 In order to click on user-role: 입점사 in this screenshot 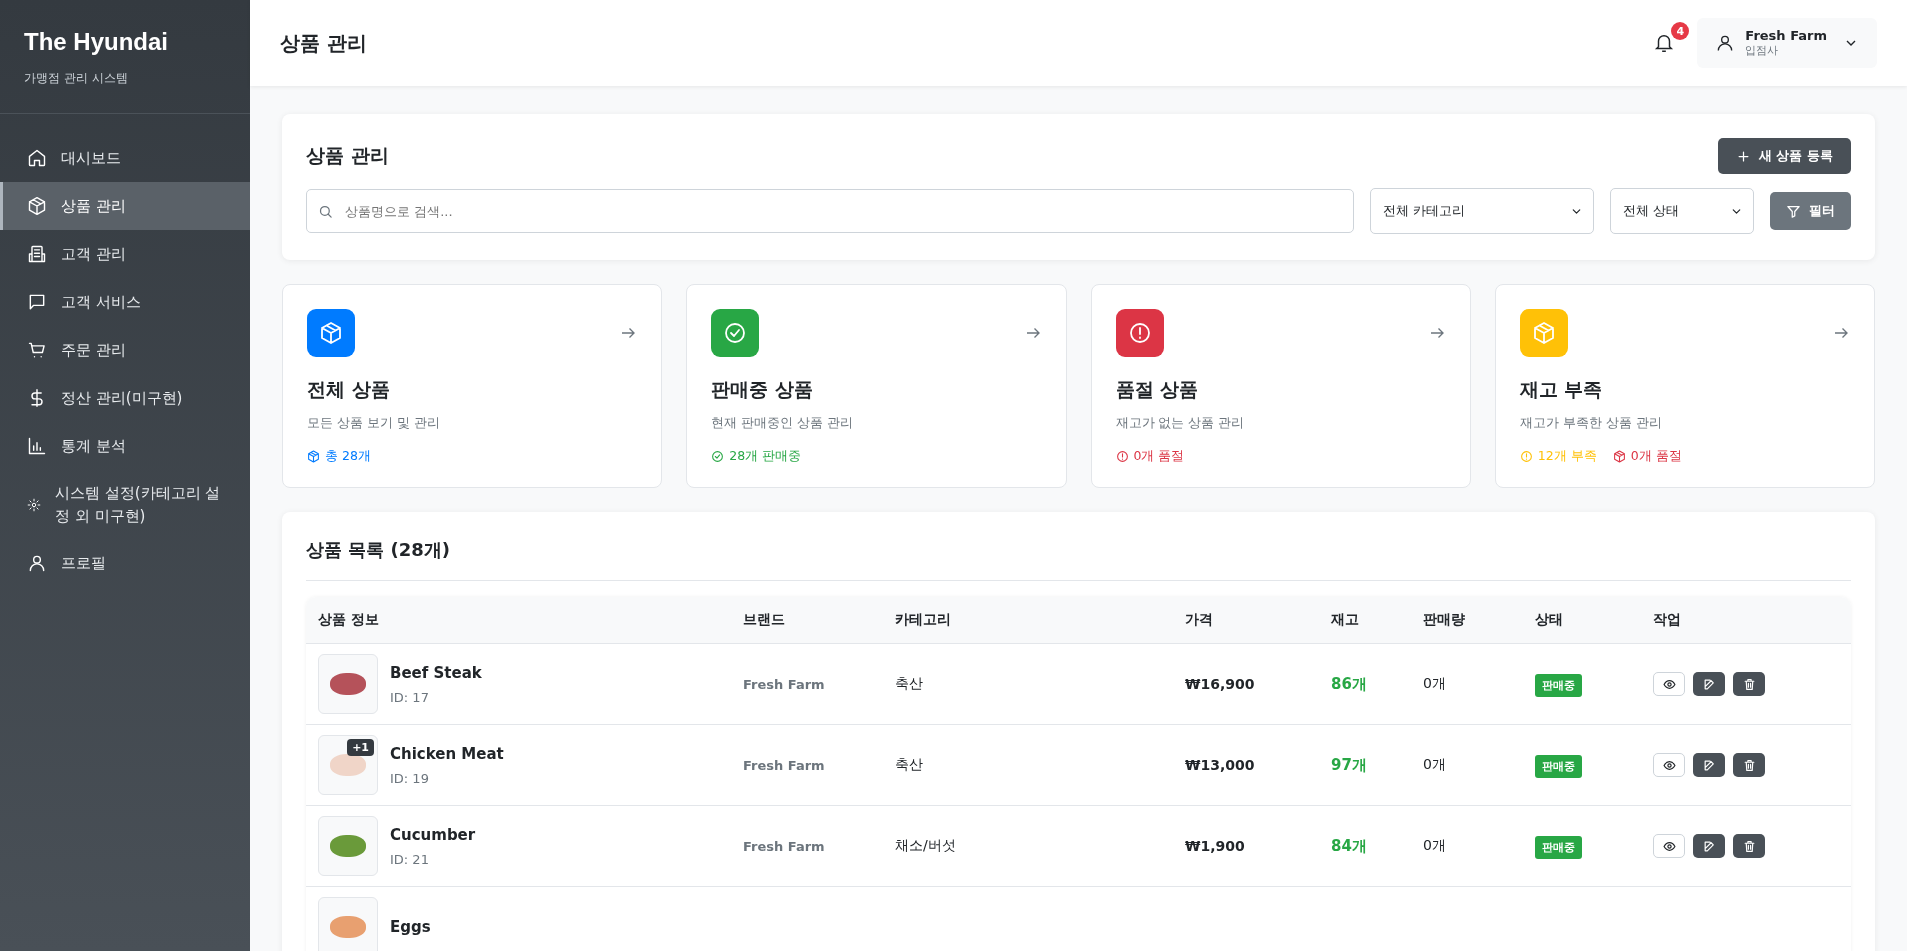, I will do `click(1762, 50)`.